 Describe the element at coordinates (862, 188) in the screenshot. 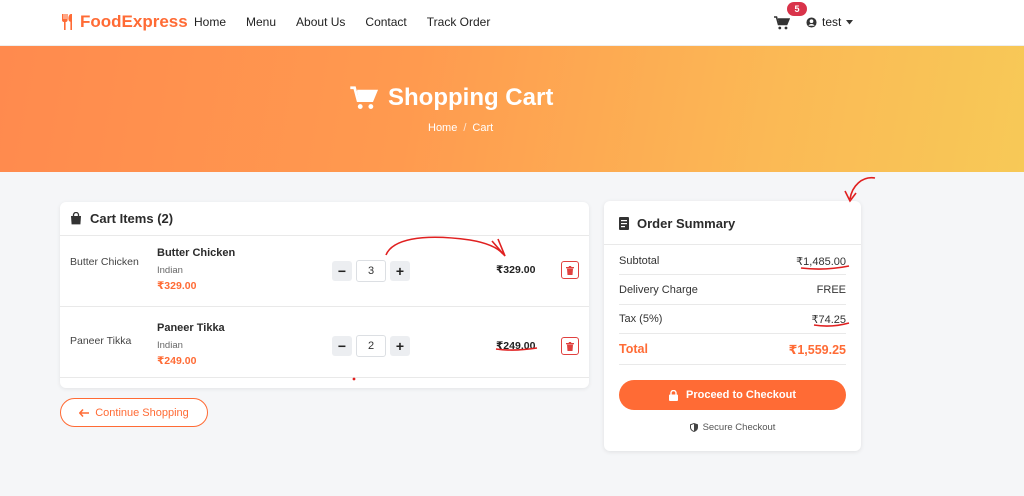

I see `annotation-arrow` at that location.